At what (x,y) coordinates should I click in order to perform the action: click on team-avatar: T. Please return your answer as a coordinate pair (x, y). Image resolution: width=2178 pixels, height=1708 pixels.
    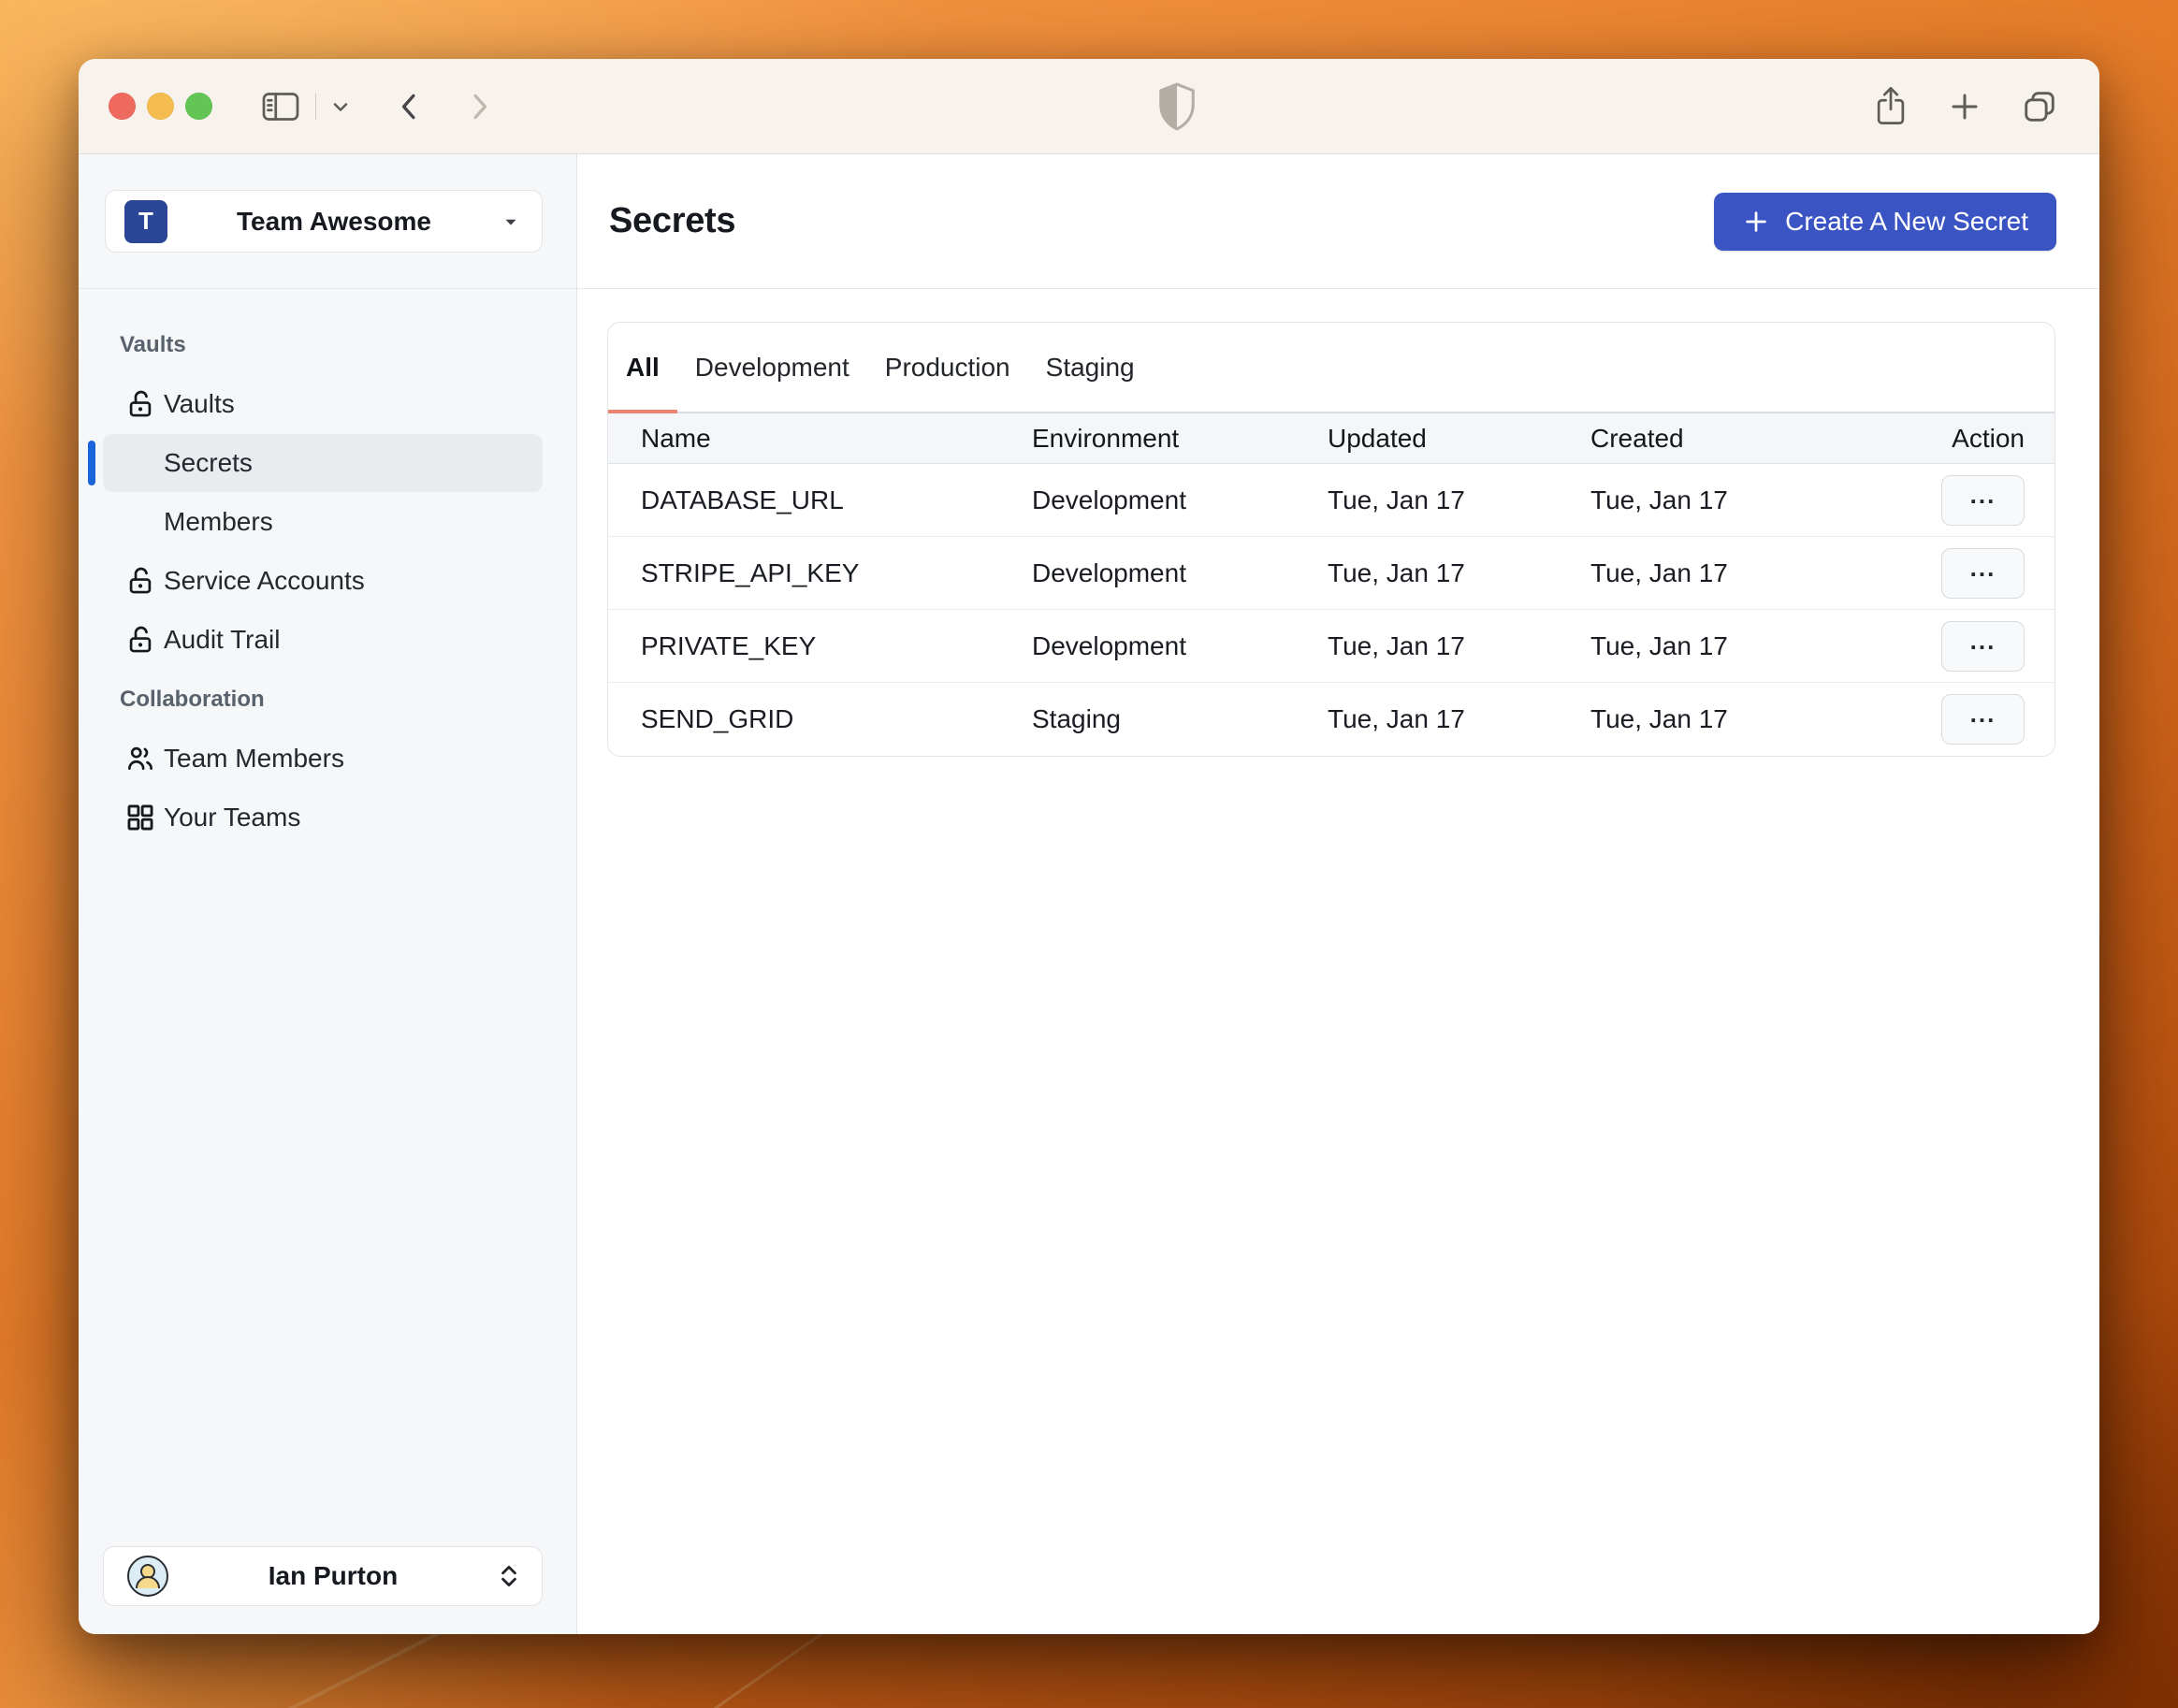
    Looking at the image, I should click on (145, 221).